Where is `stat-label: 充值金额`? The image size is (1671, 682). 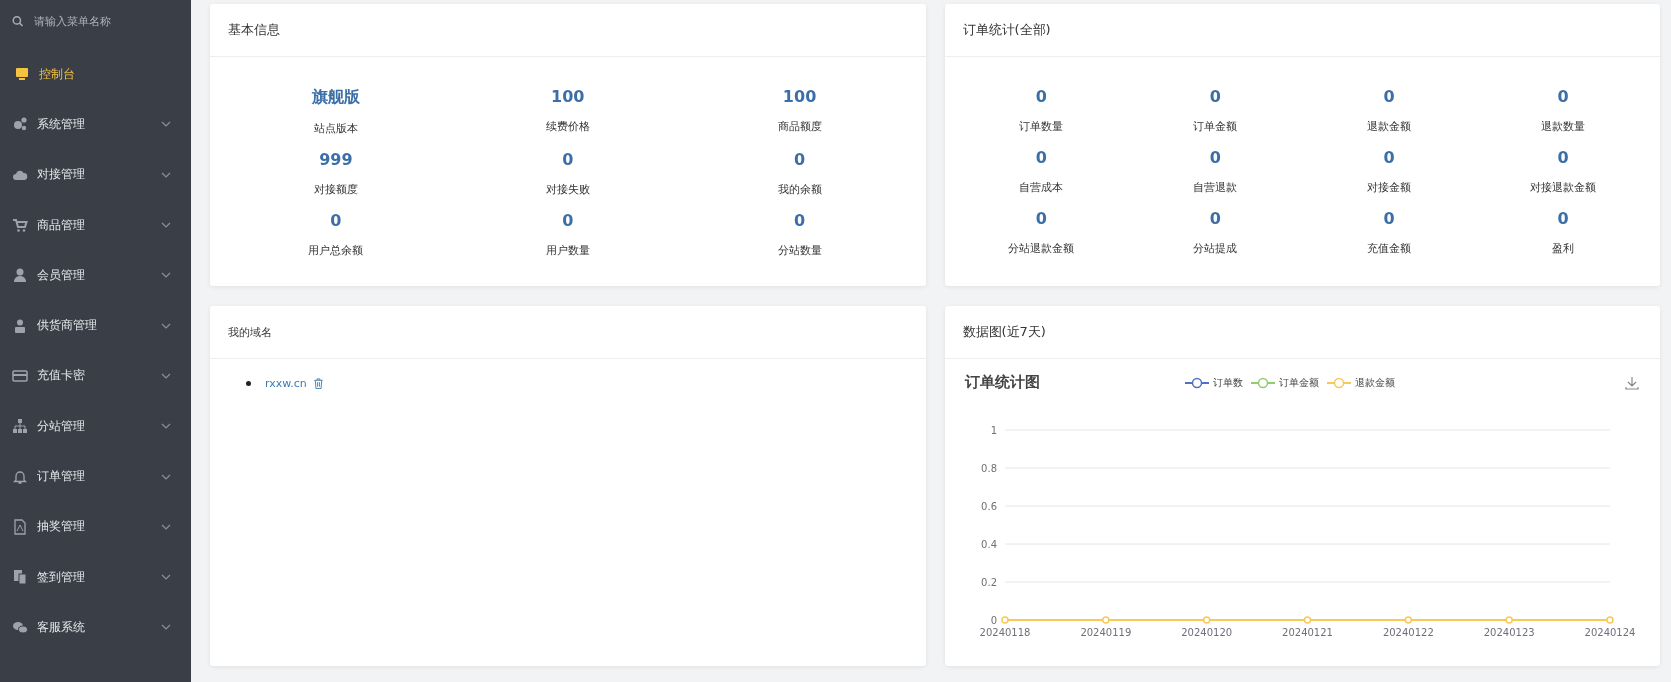 stat-label: 充值金额 is located at coordinates (1389, 248).